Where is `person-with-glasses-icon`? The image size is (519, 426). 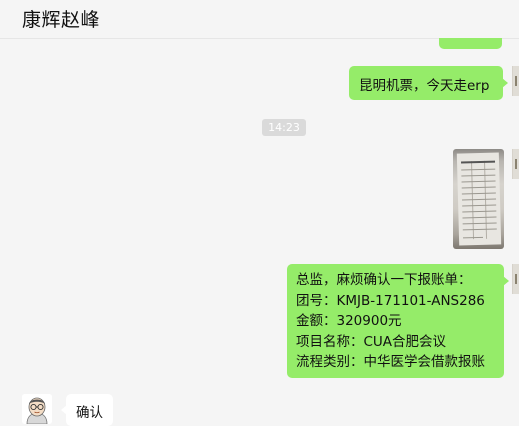
person-with-glasses-icon is located at coordinates (37, 409).